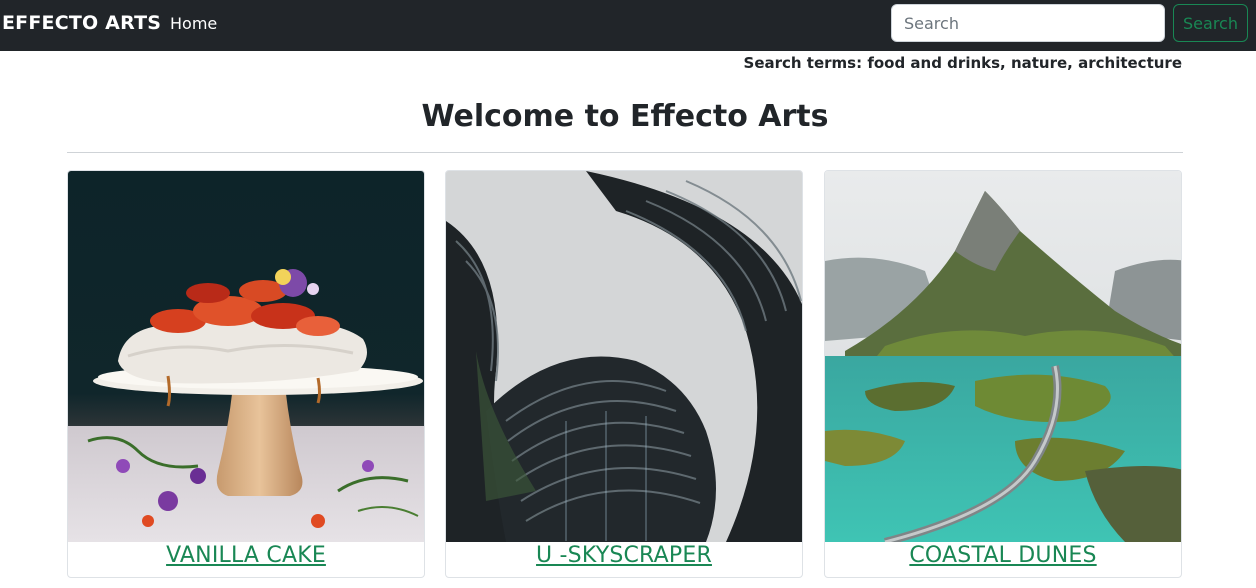 This screenshot has width=1256, height=588. Describe the element at coordinates (625, 116) in the screenshot. I see `page-title: Welcome to Effecto Arts` at that location.